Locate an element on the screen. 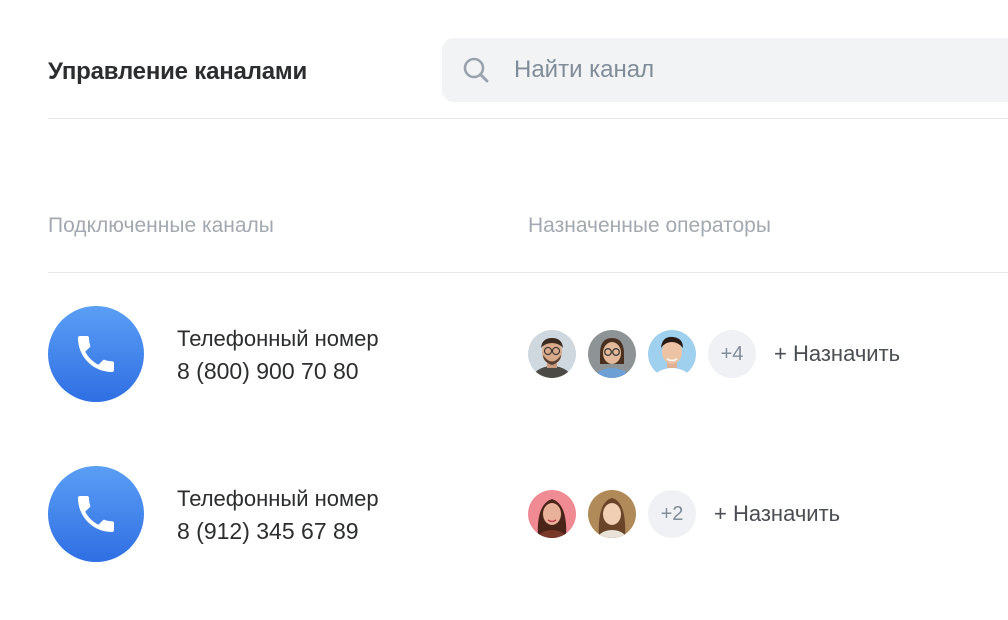  page-title: Управление каналами is located at coordinates (178, 71).